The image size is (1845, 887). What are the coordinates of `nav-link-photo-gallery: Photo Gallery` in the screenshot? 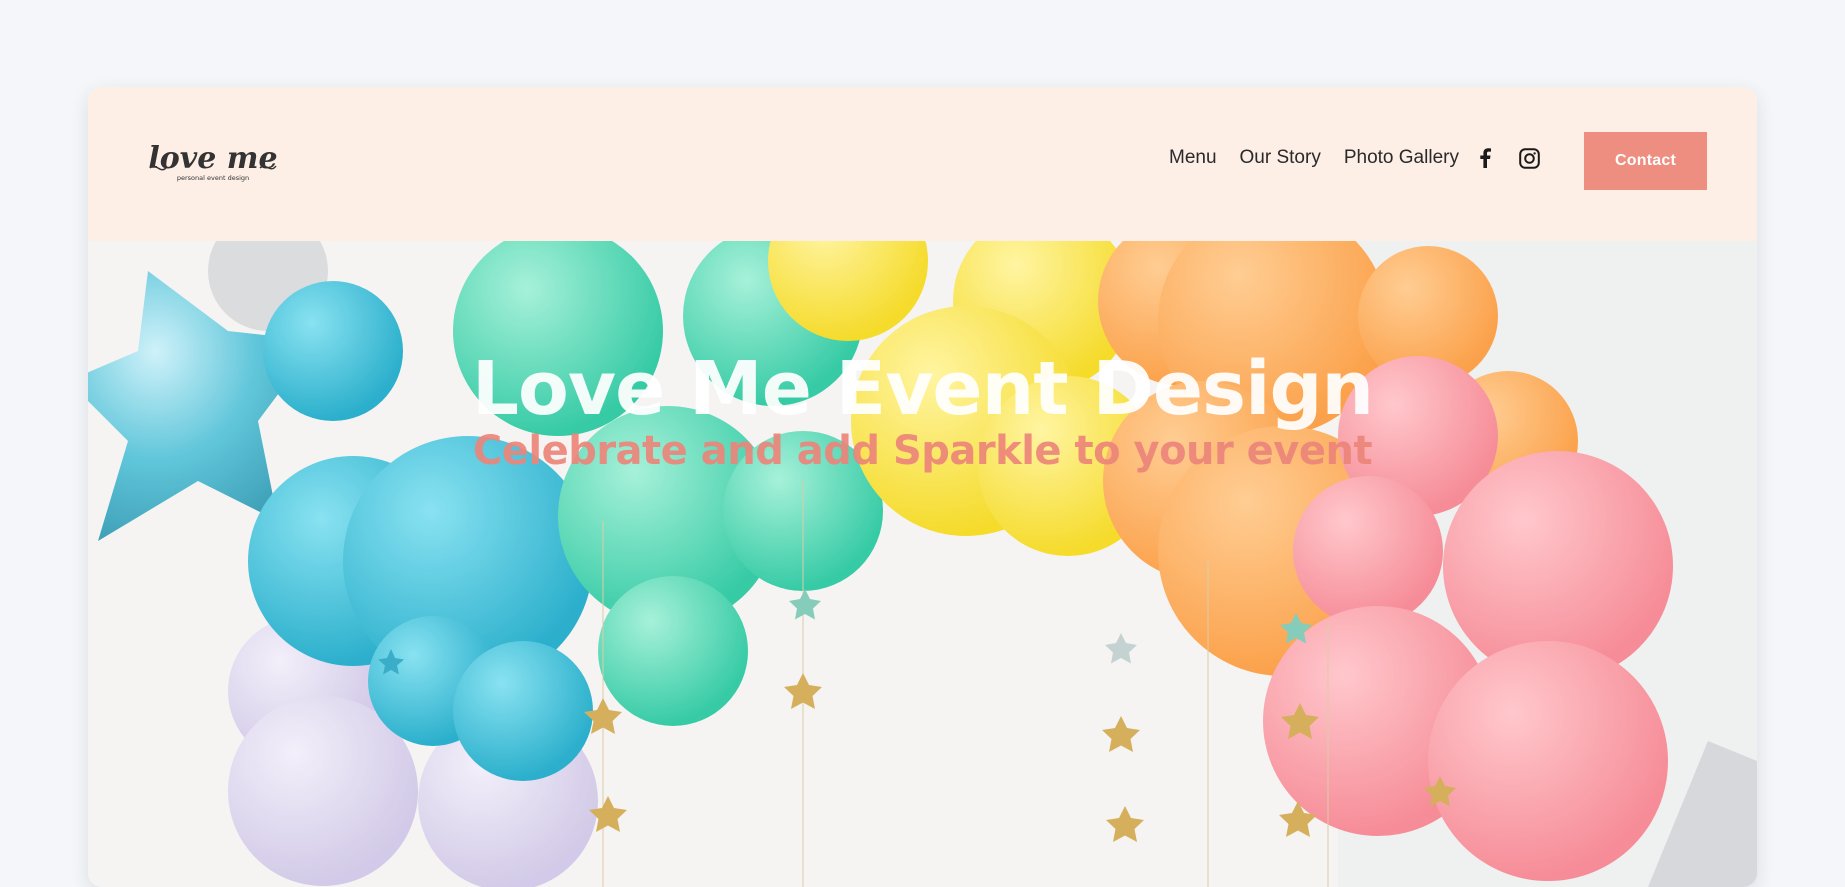 It's located at (1401, 158).